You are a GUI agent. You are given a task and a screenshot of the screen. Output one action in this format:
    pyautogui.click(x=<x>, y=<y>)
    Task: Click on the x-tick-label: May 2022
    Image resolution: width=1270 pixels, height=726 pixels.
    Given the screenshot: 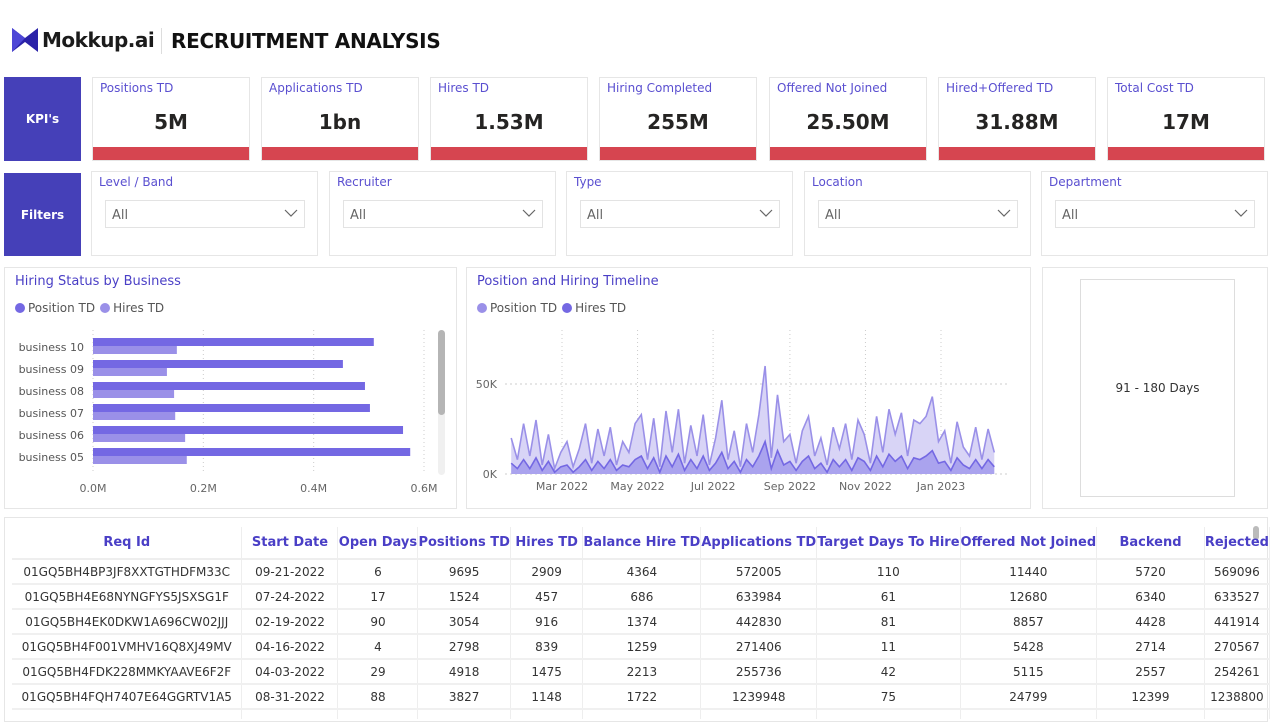 What is the action you would take?
    pyautogui.click(x=637, y=486)
    